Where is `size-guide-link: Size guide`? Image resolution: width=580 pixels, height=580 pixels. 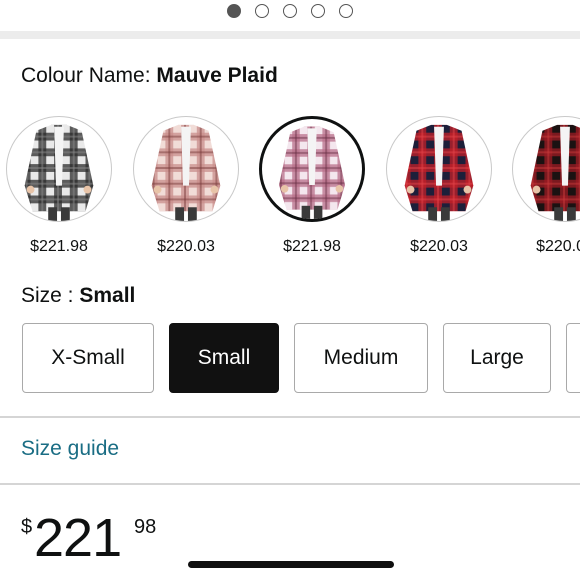 size-guide-link: Size guide is located at coordinates (70, 449).